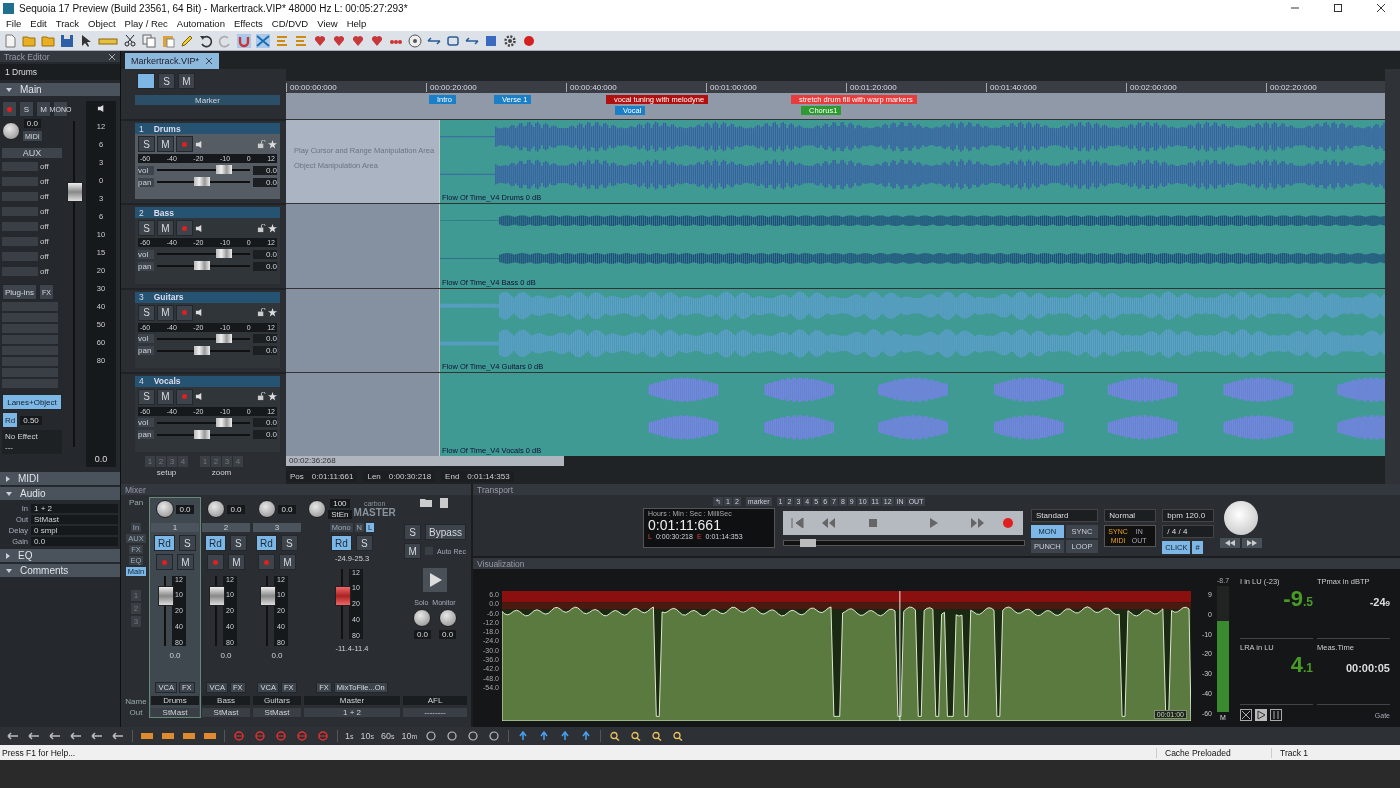 The height and width of the screenshot is (788, 1400). Describe the element at coordinates (200, 23) in the screenshot. I see `menu-item: Automation` at that location.